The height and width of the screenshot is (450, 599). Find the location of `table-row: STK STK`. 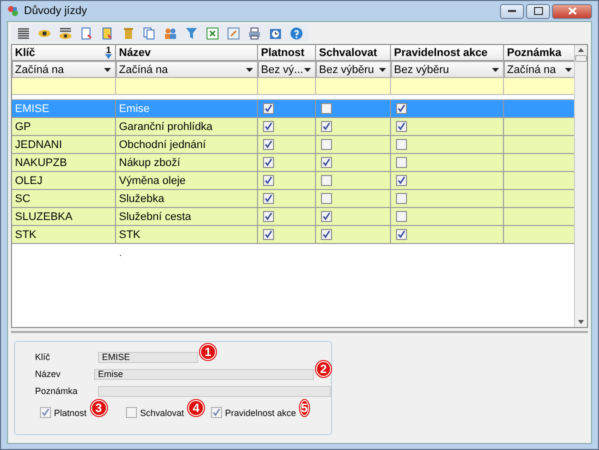

table-row: STK STK is located at coordinates (293, 235).